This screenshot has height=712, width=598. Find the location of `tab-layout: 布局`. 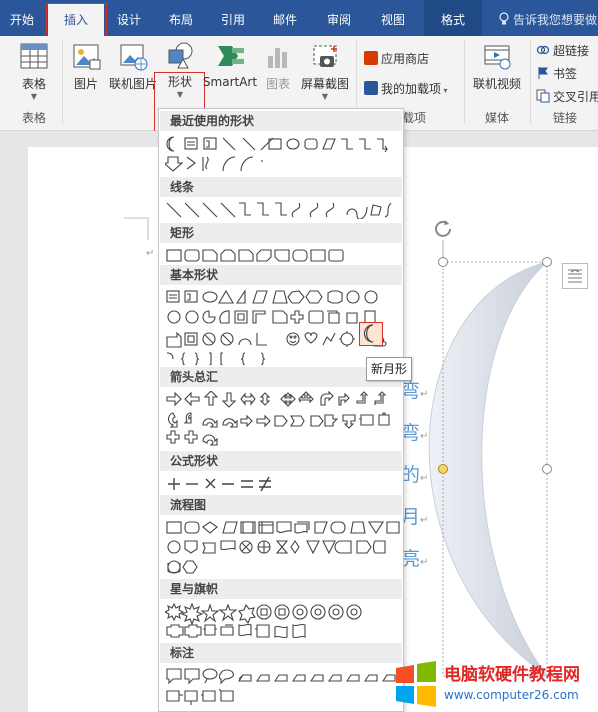

tab-layout: 布局 is located at coordinates (181, 18).